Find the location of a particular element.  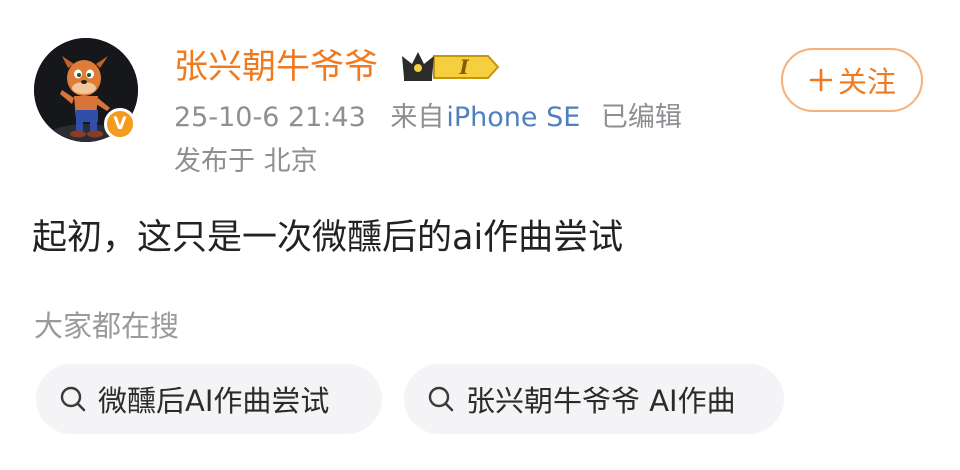

search-suggestion-label: 张兴朝牛爷爷 AI作曲 is located at coordinates (601, 401).